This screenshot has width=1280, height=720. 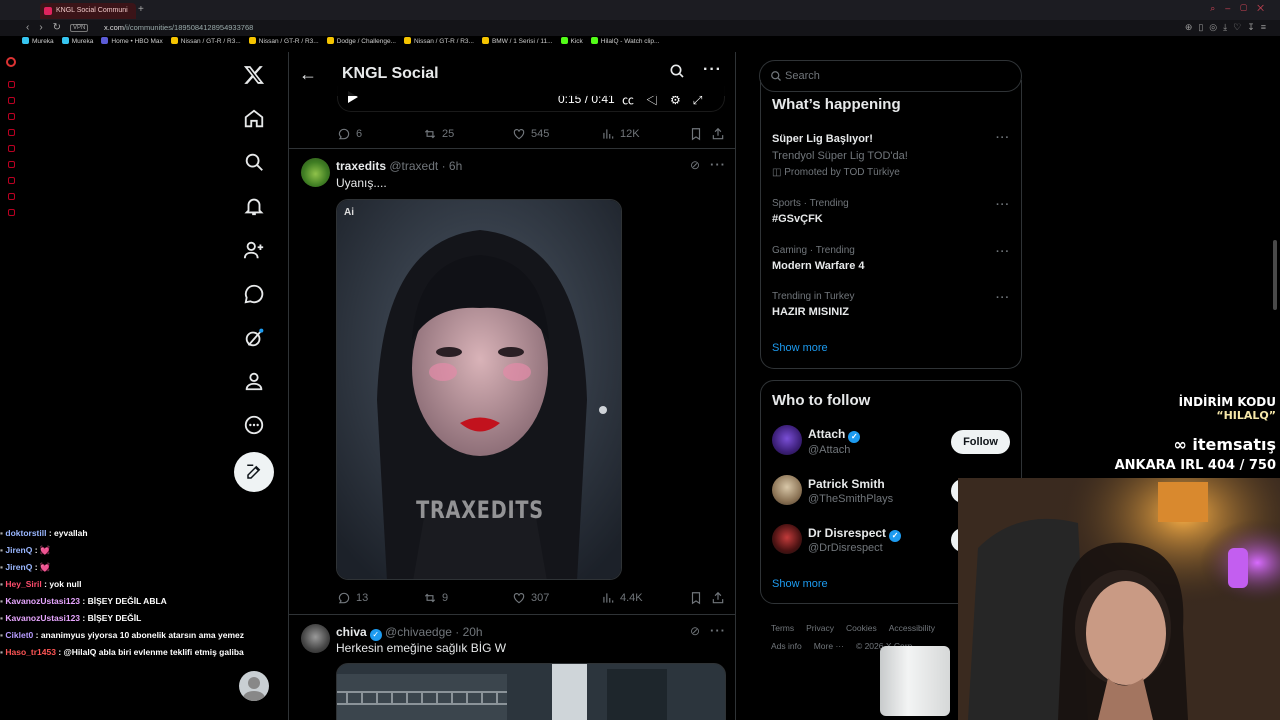 I want to click on account-avatar, so click(x=254, y=686).